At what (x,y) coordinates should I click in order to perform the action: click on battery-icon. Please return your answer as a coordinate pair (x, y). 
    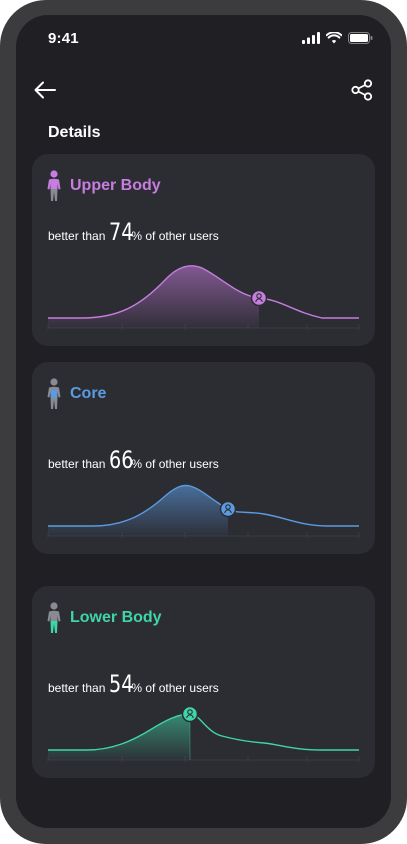
    Looking at the image, I should click on (360, 38).